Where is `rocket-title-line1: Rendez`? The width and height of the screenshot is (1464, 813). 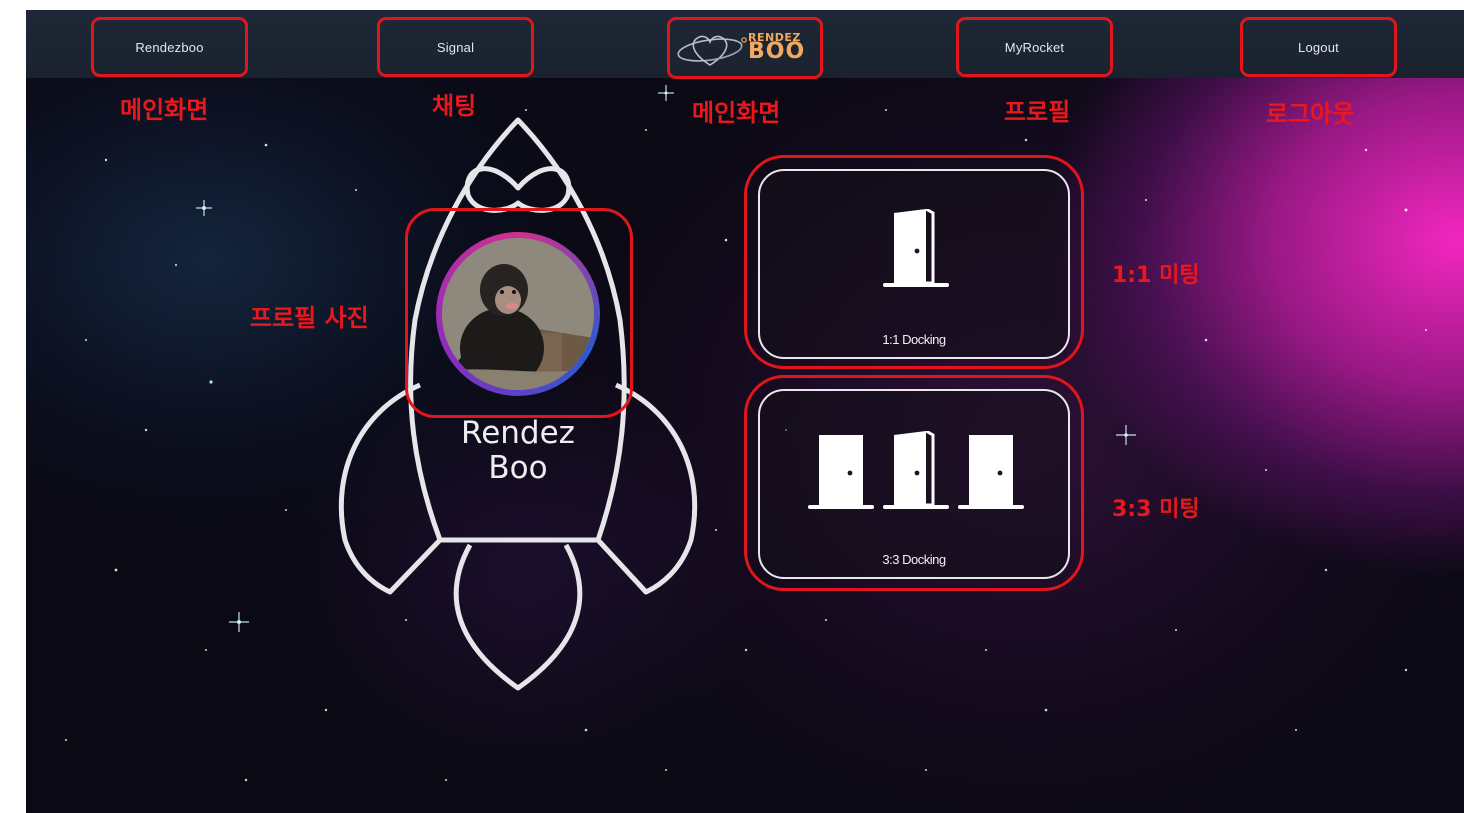
rocket-title-line1: Rendez is located at coordinates (518, 433).